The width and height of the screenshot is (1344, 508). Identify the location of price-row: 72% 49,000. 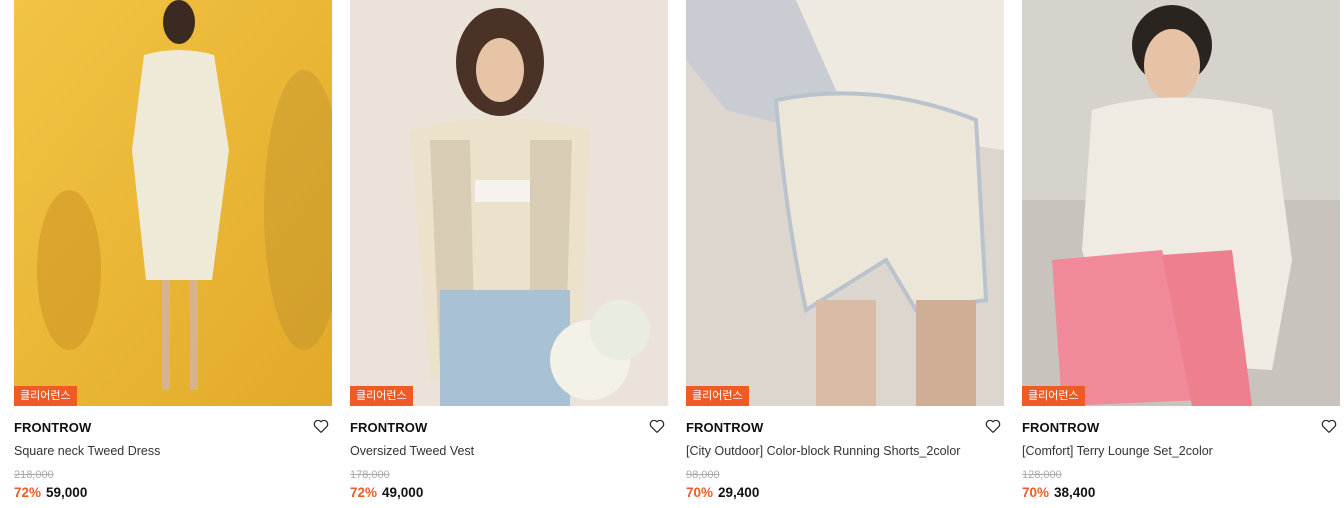
(386, 492).